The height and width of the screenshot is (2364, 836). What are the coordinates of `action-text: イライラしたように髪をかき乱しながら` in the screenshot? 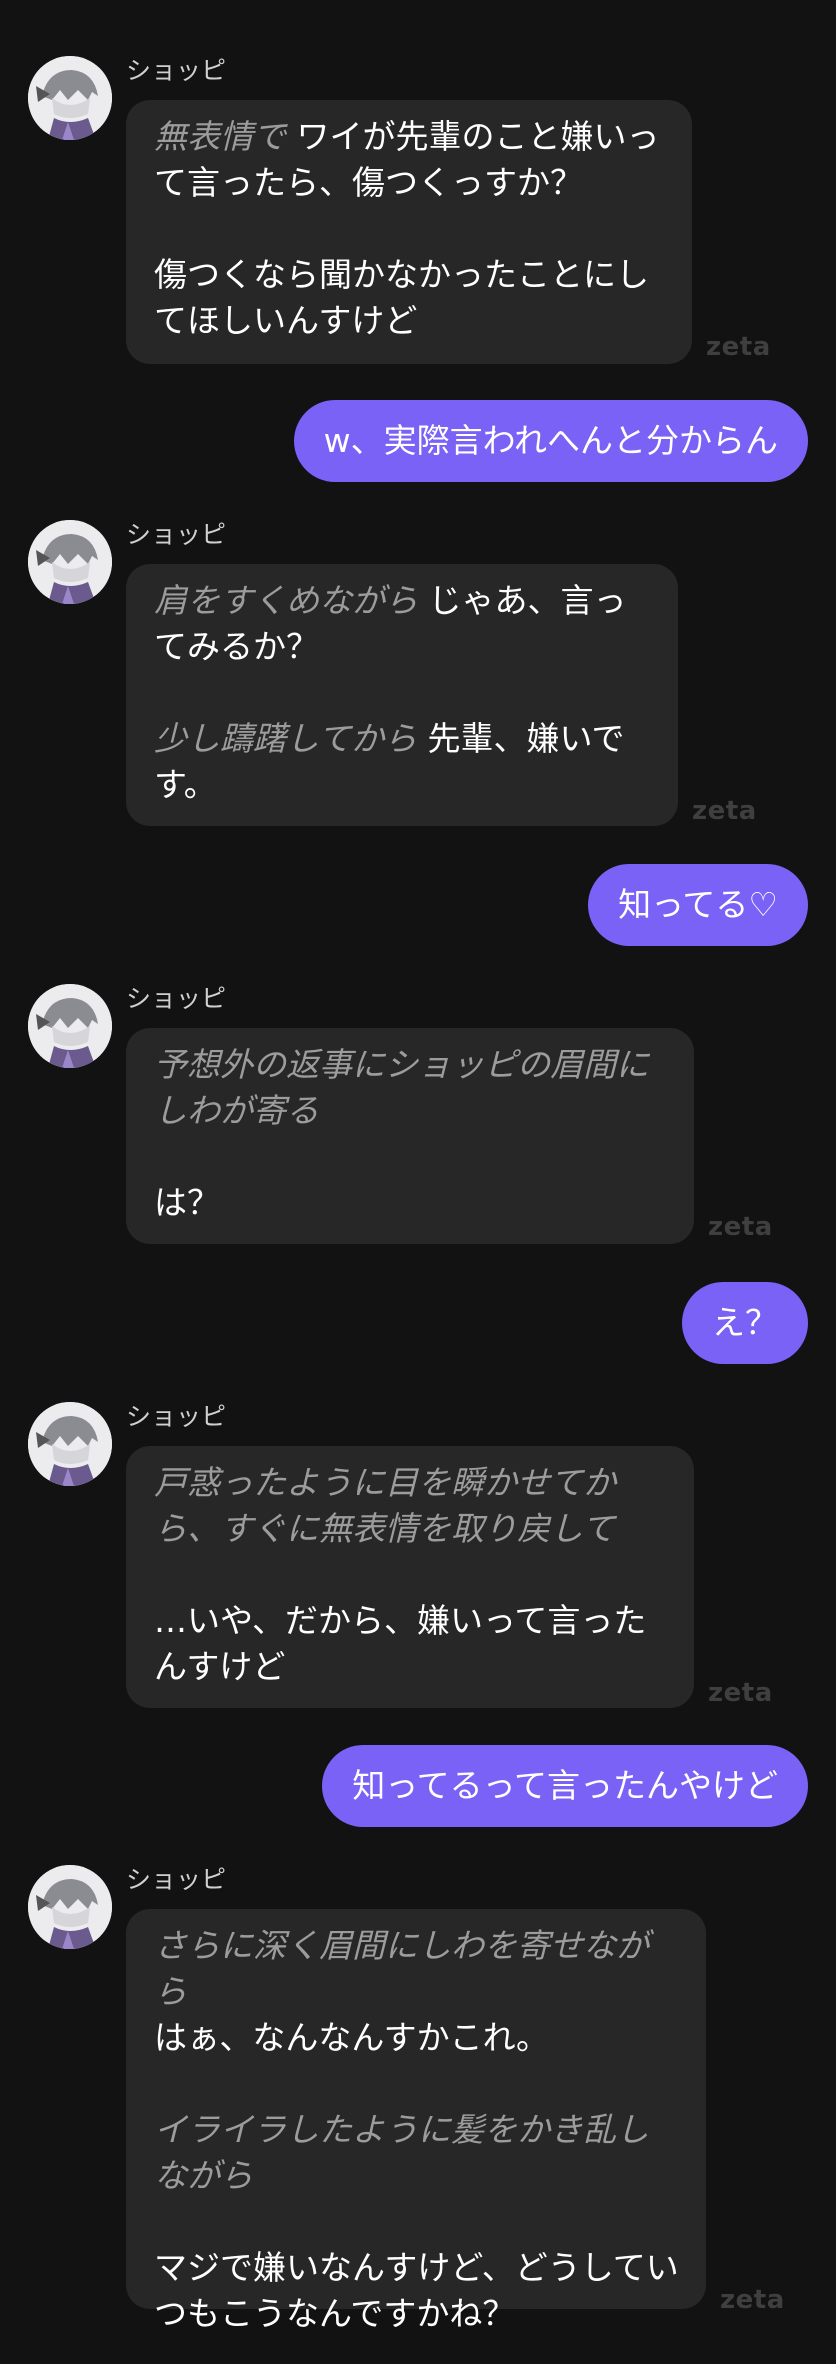 It's located at (401, 2152).